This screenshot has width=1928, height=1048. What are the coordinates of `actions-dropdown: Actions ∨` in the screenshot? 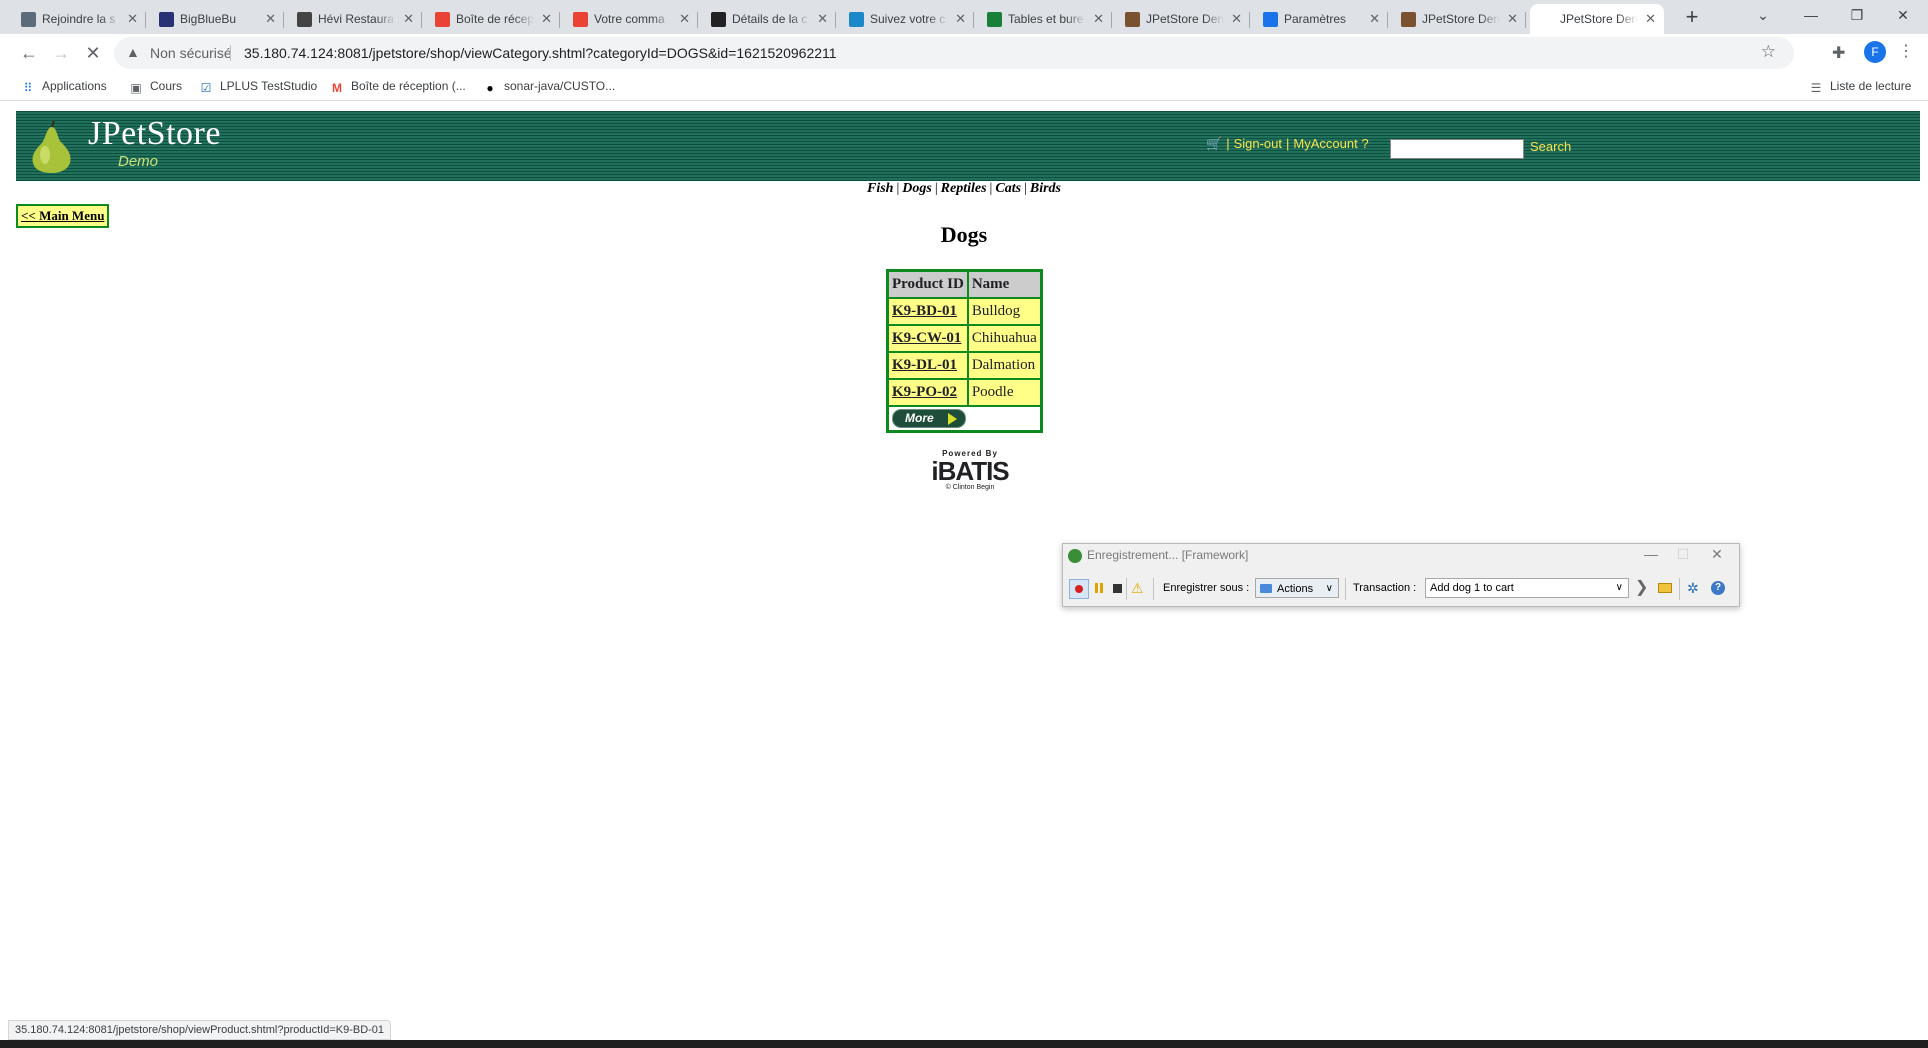 It's located at (1297, 588).